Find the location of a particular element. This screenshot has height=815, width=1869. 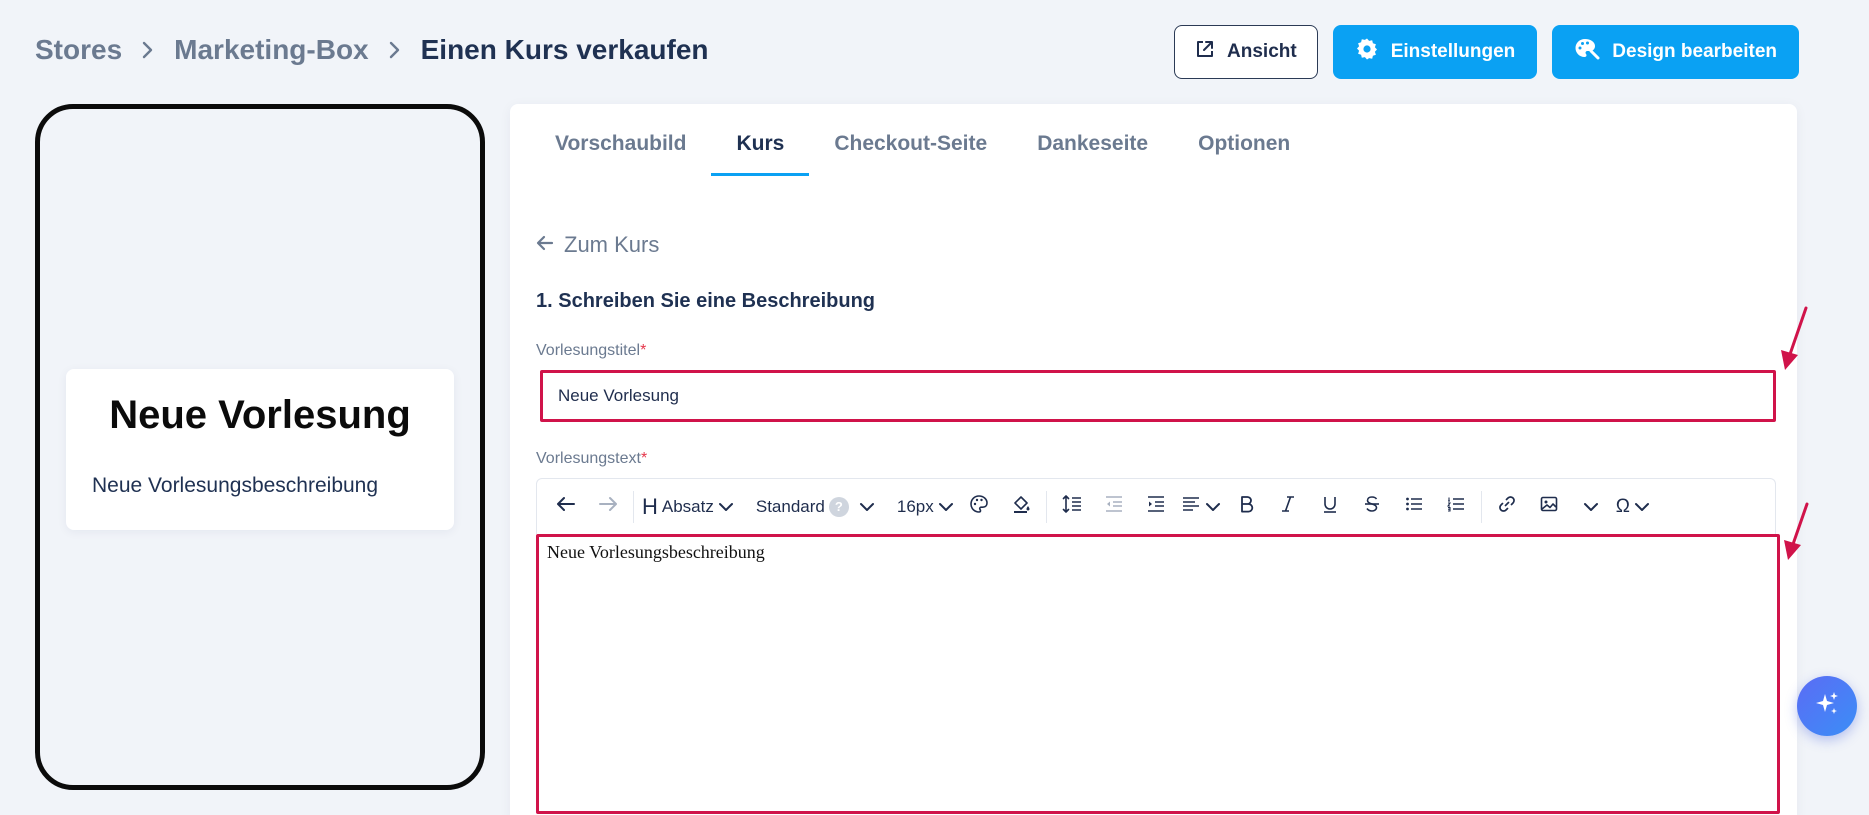

link-icon is located at coordinates (1507, 506).